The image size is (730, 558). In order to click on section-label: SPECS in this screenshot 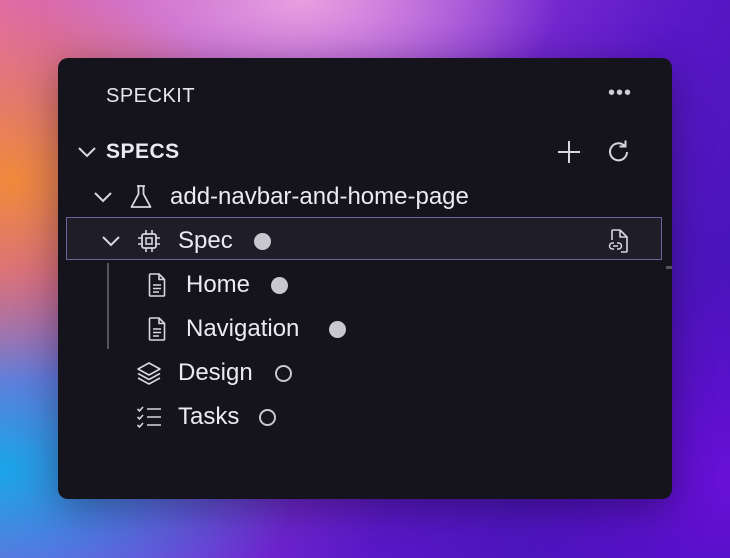, I will do `click(143, 151)`.